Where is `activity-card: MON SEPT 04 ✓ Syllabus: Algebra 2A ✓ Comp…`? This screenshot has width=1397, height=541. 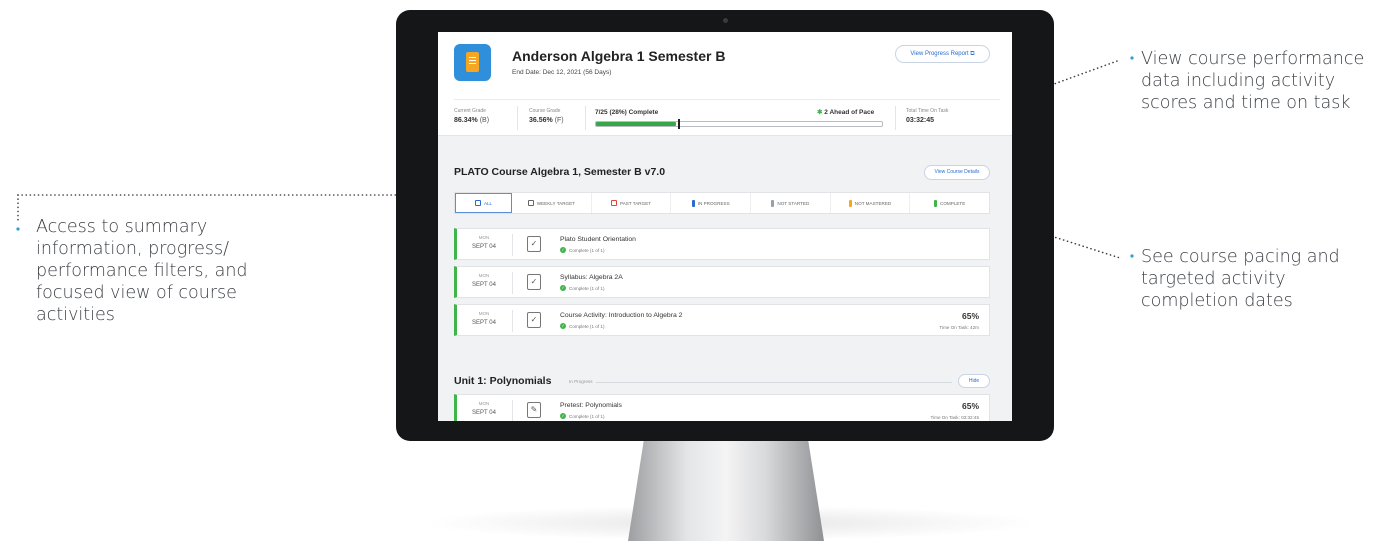
activity-card: MON SEPT 04 ✓ Syllabus: Algebra 2A ✓ Comp… is located at coordinates (722, 282).